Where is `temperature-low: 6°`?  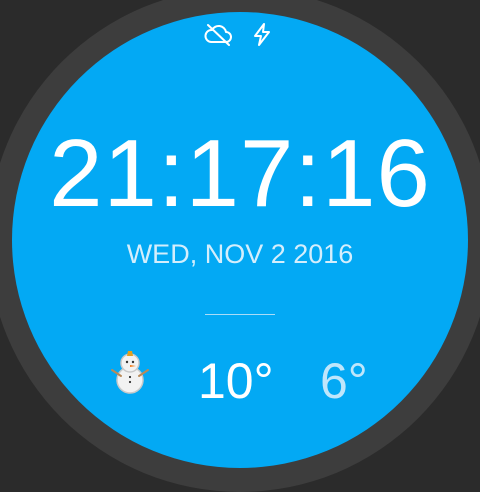
temperature-low: 6° is located at coordinates (344, 381).